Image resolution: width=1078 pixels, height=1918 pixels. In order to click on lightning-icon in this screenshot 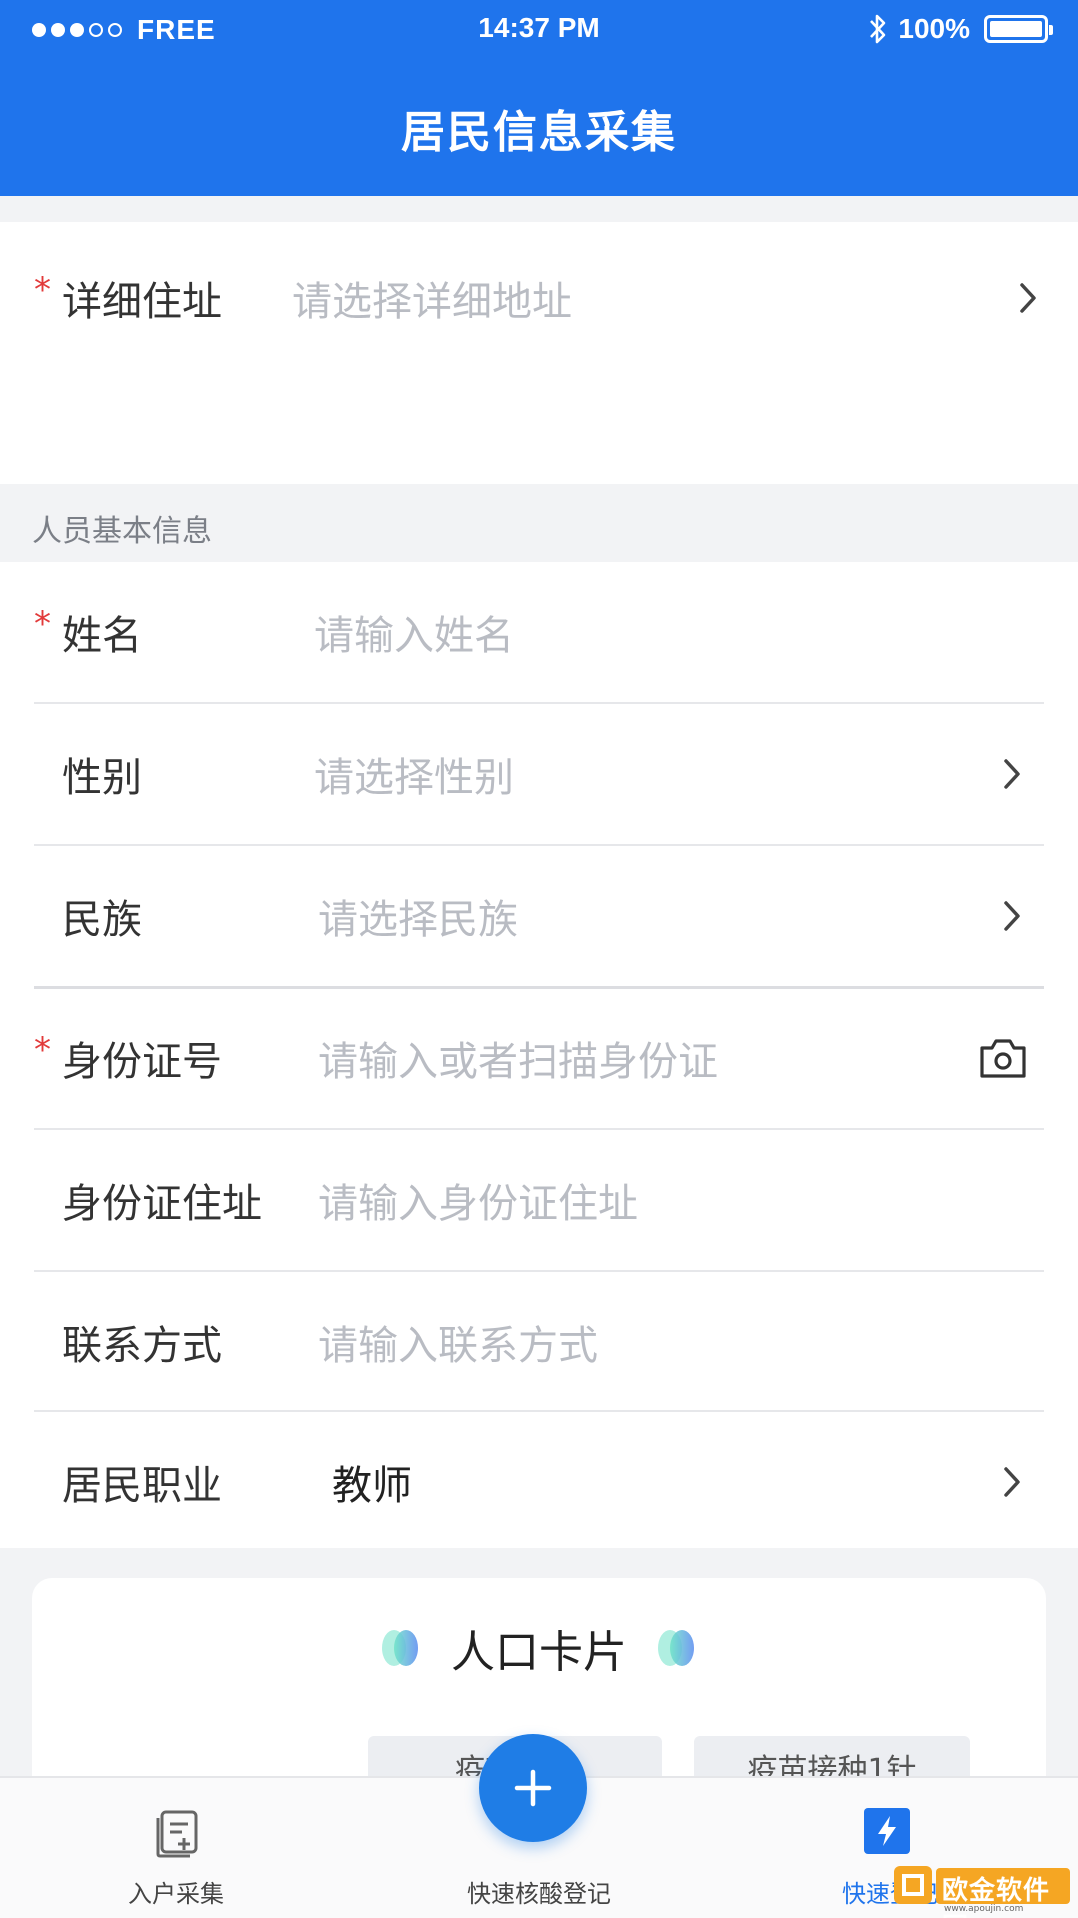, I will do `click(887, 1831)`.